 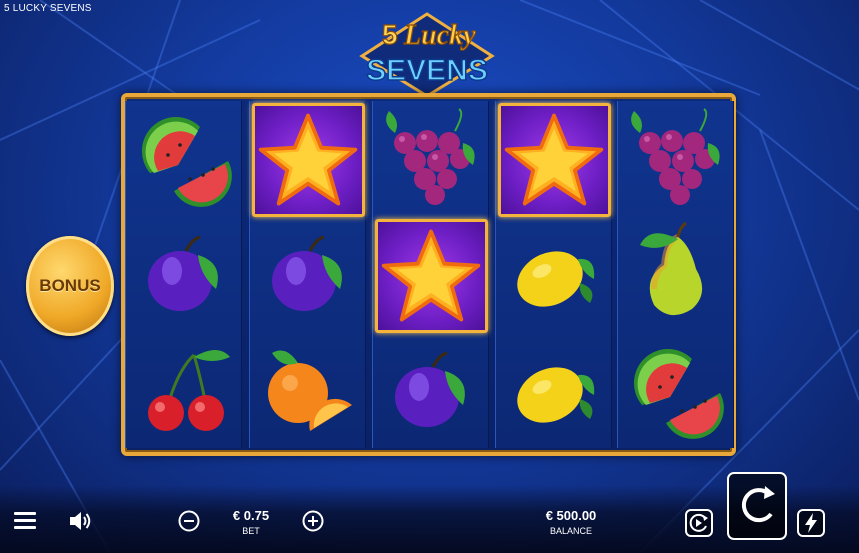 What do you see at coordinates (189, 390) in the screenshot?
I see `cherry-icon` at bounding box center [189, 390].